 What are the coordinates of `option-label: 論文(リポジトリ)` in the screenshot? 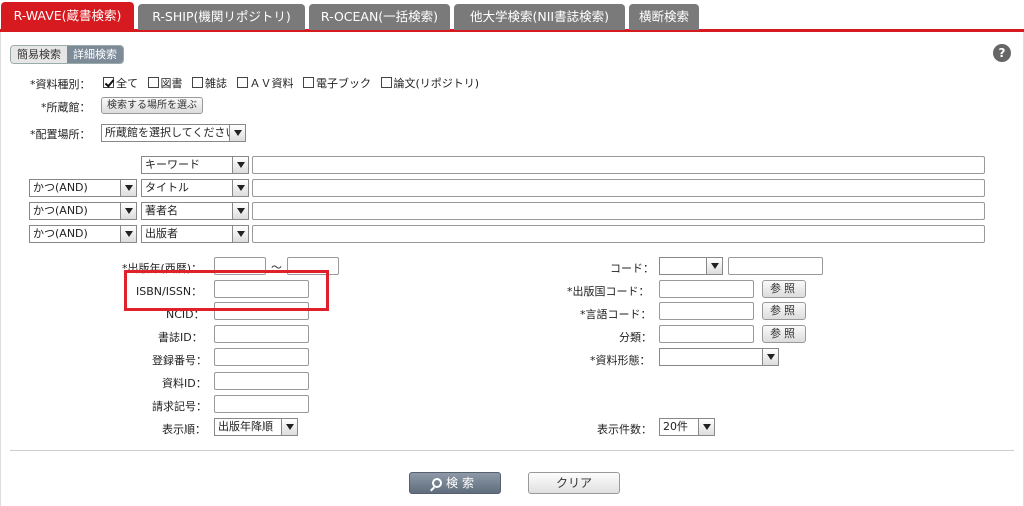 It's located at (436, 83).